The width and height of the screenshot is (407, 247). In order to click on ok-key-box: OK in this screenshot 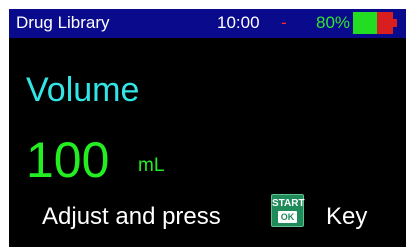, I will do `click(287, 217)`.